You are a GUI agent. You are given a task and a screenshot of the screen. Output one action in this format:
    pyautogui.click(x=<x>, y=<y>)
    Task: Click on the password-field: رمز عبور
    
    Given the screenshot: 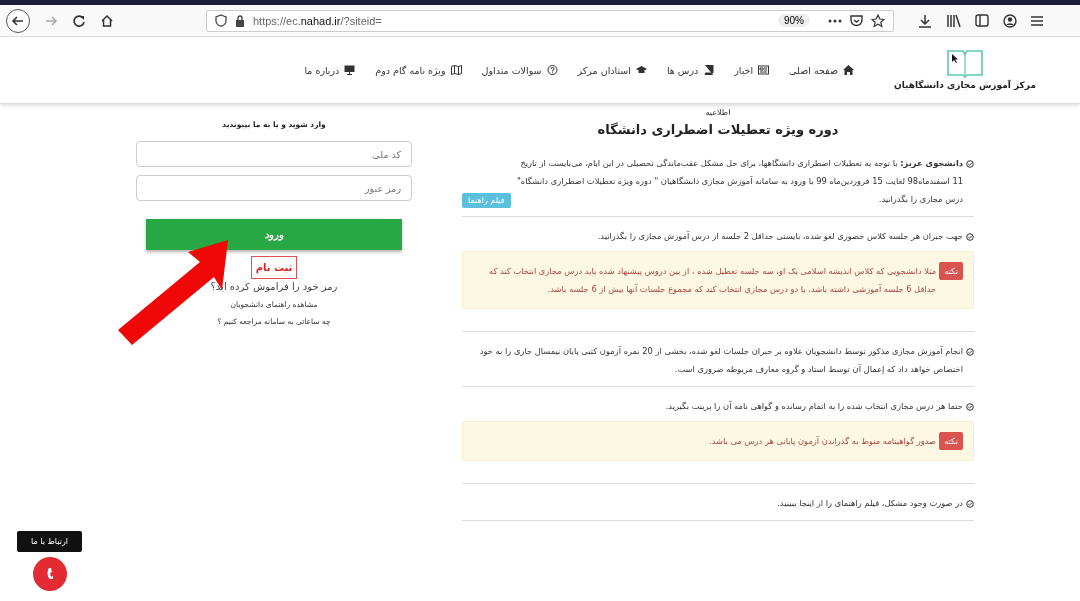 What is the action you would take?
    pyautogui.click(x=274, y=188)
    